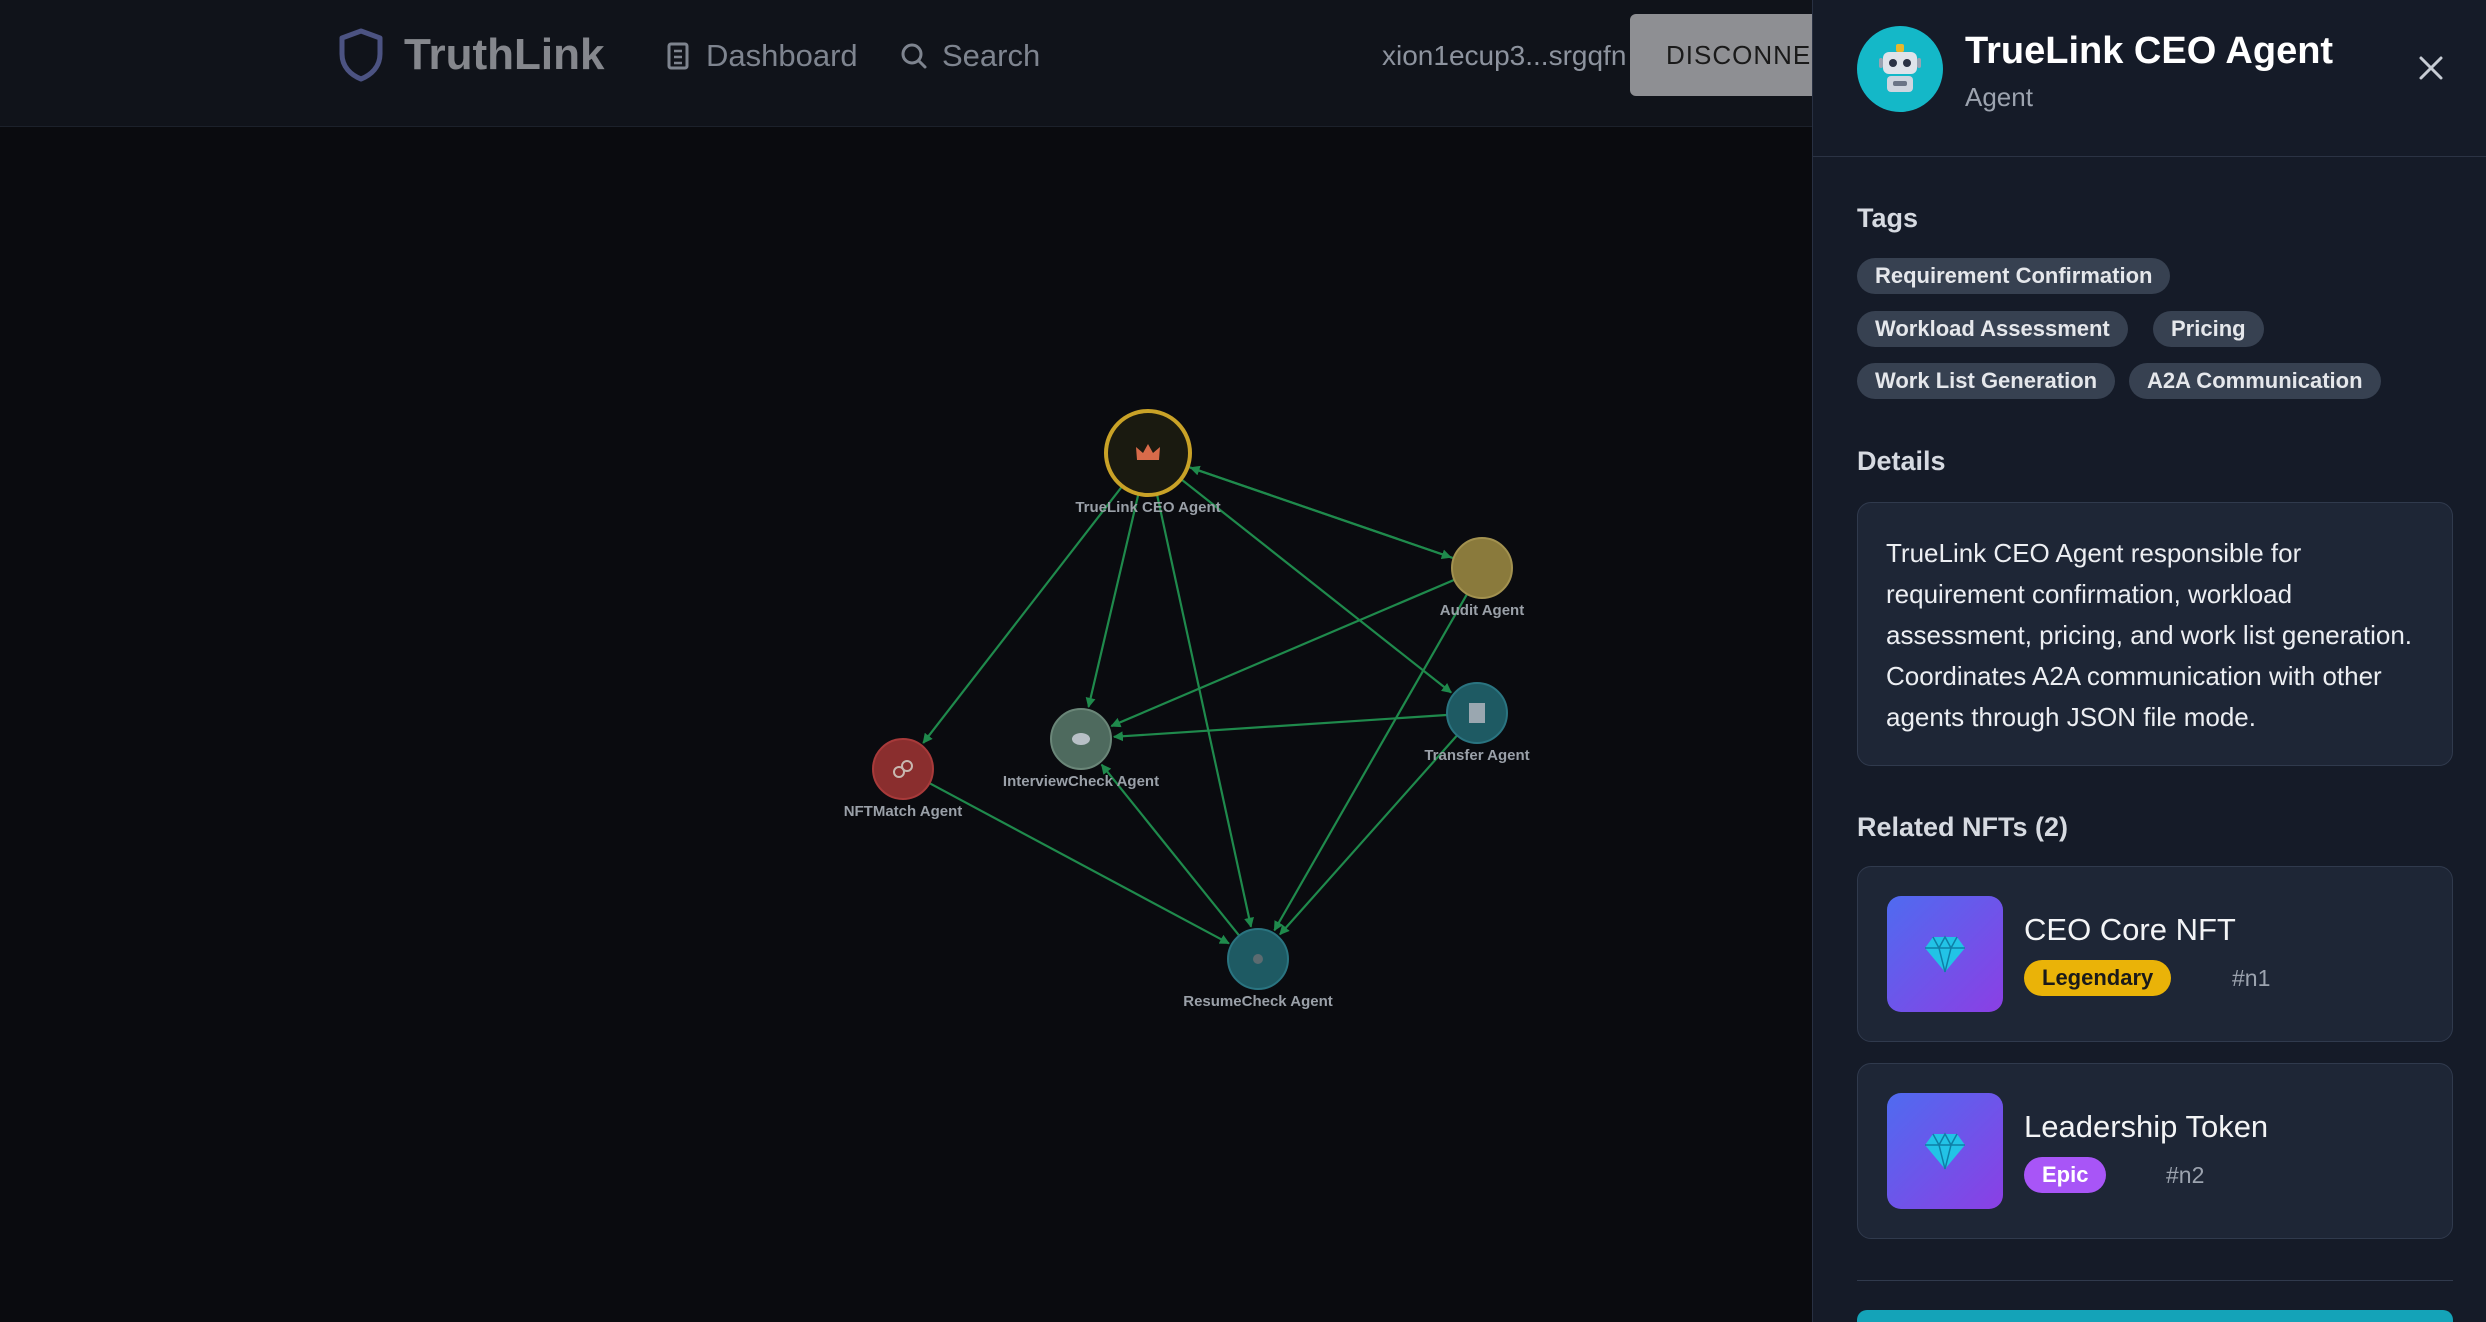 The image size is (2486, 1322). What do you see at coordinates (1482, 610) in the screenshot?
I see `node-label: Audit Agent` at bounding box center [1482, 610].